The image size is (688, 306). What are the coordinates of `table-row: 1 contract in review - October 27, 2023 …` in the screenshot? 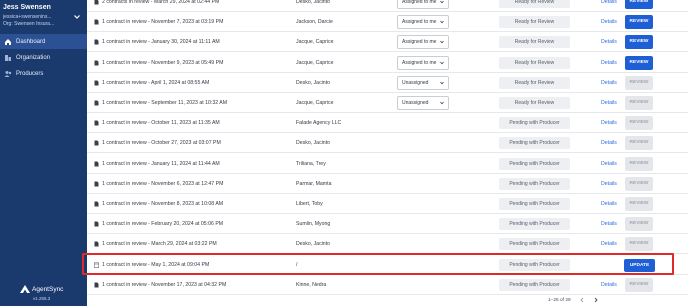 It's located at (387, 143).